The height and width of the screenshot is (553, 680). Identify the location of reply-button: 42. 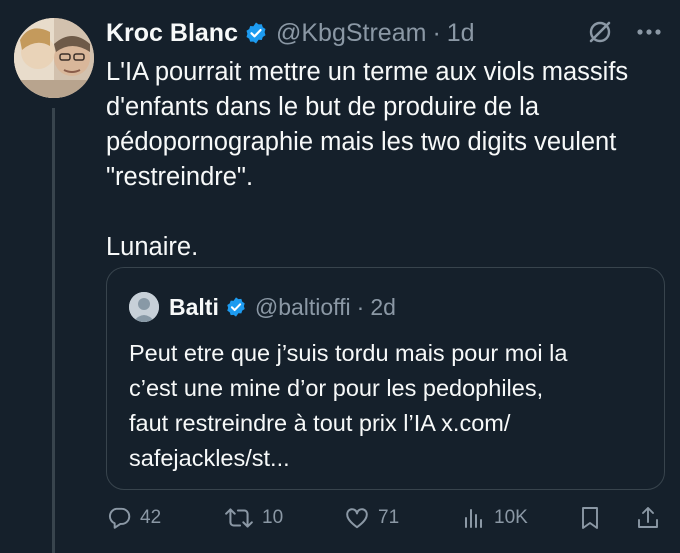
(133, 518).